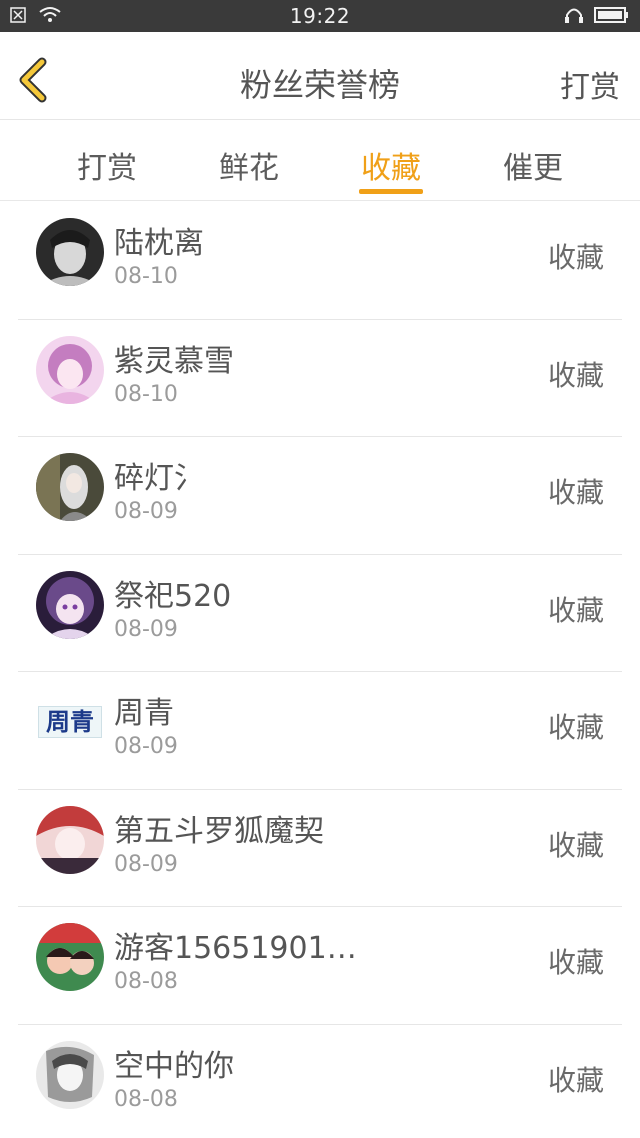 The height and width of the screenshot is (1138, 640). I want to click on tab-bar: 打赏 鲜花 收藏 催更, so click(320, 161).